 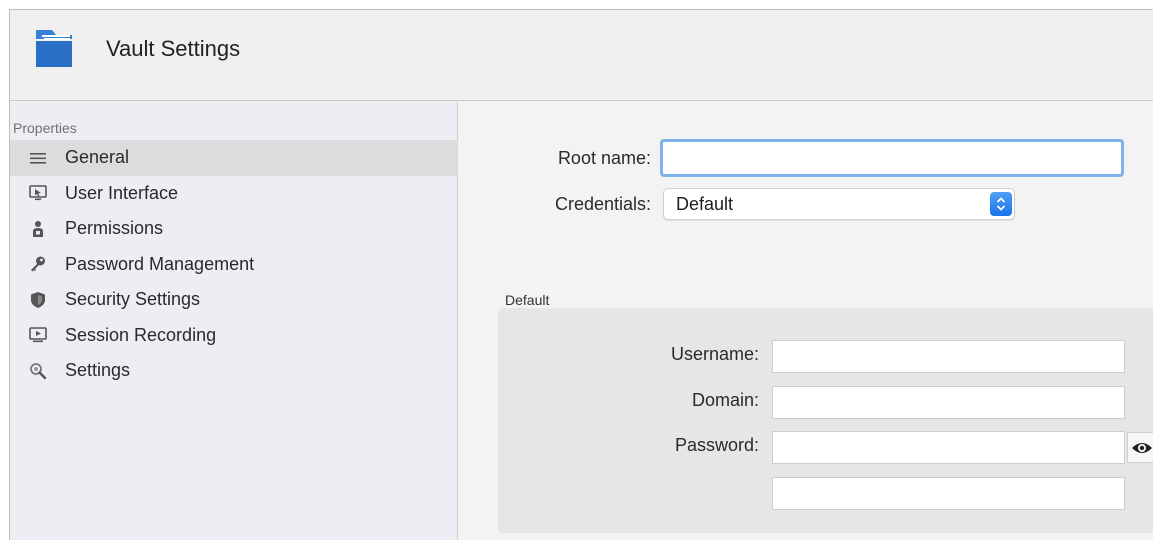 I want to click on sidebar-item-security-settings: Security Settings, so click(x=234, y=300).